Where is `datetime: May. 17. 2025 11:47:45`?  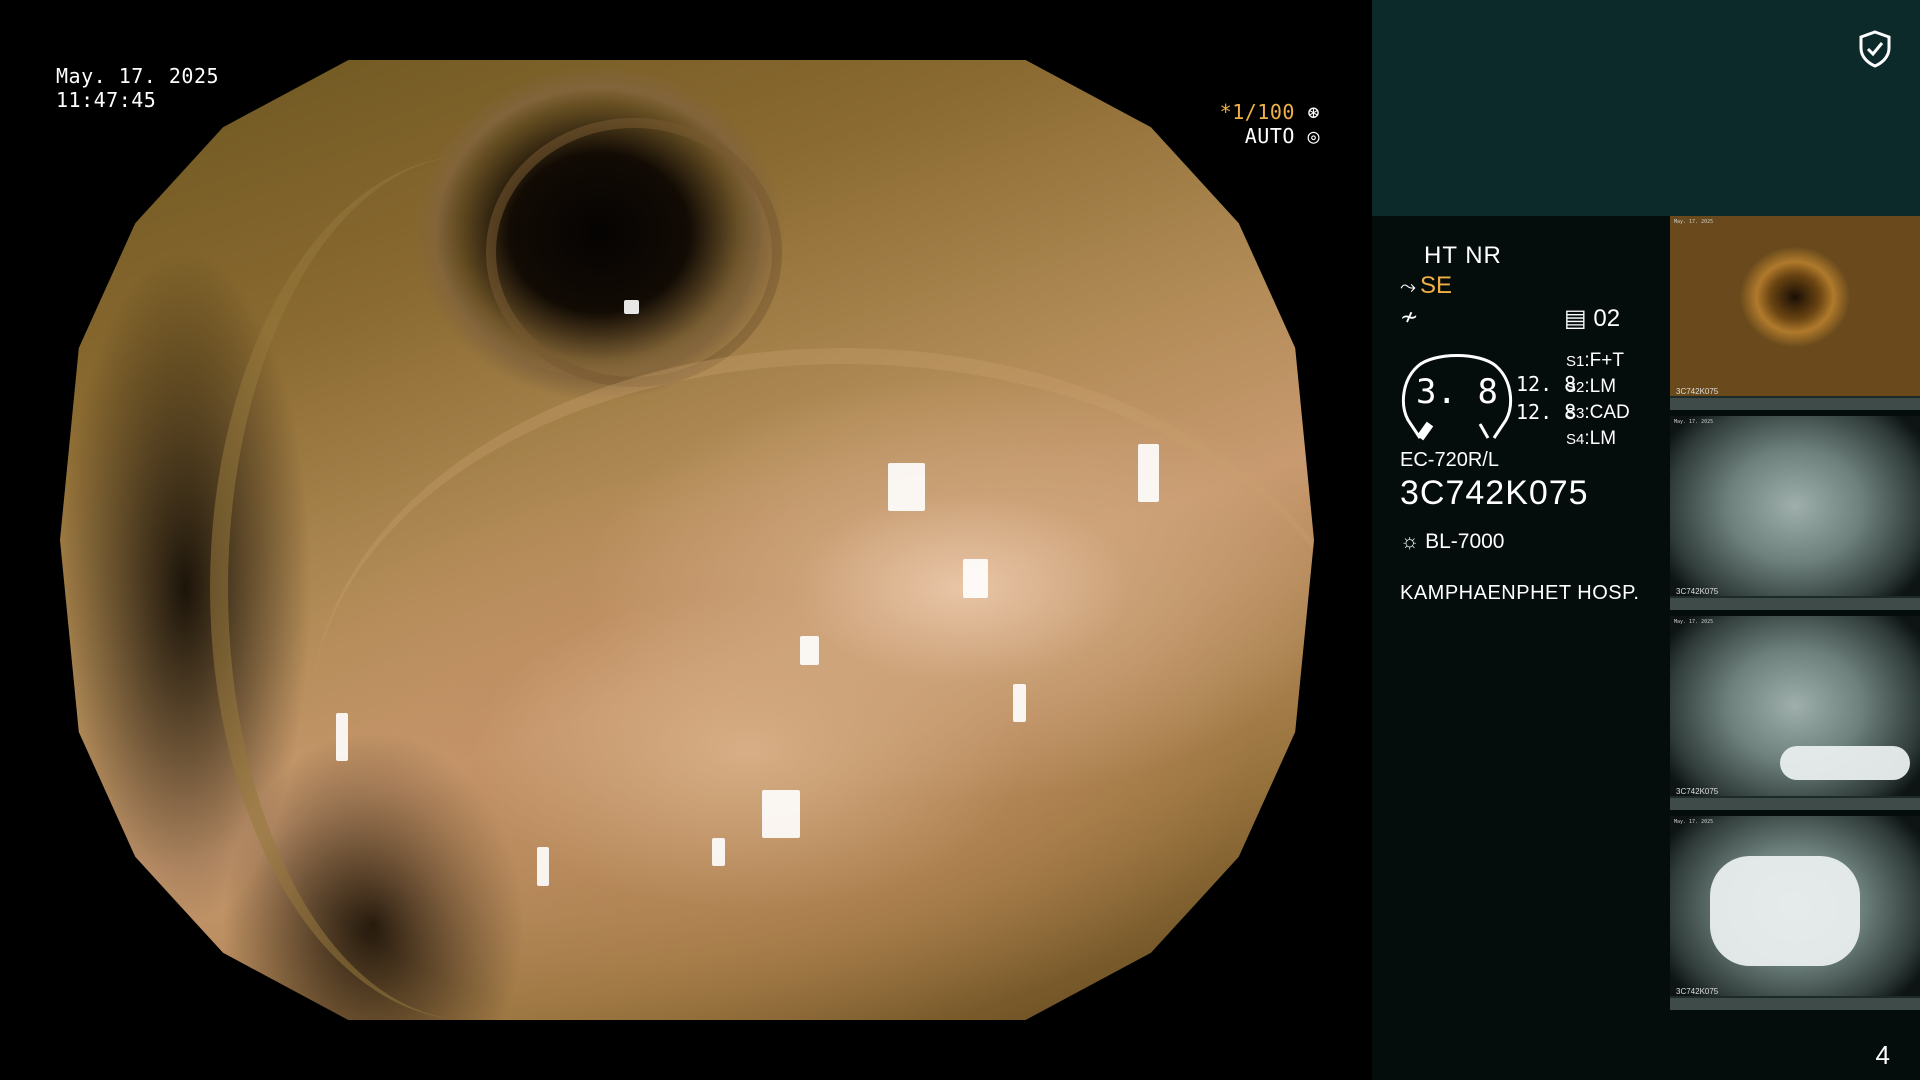 datetime: May. 17. 2025 11:47:45 is located at coordinates (137, 88).